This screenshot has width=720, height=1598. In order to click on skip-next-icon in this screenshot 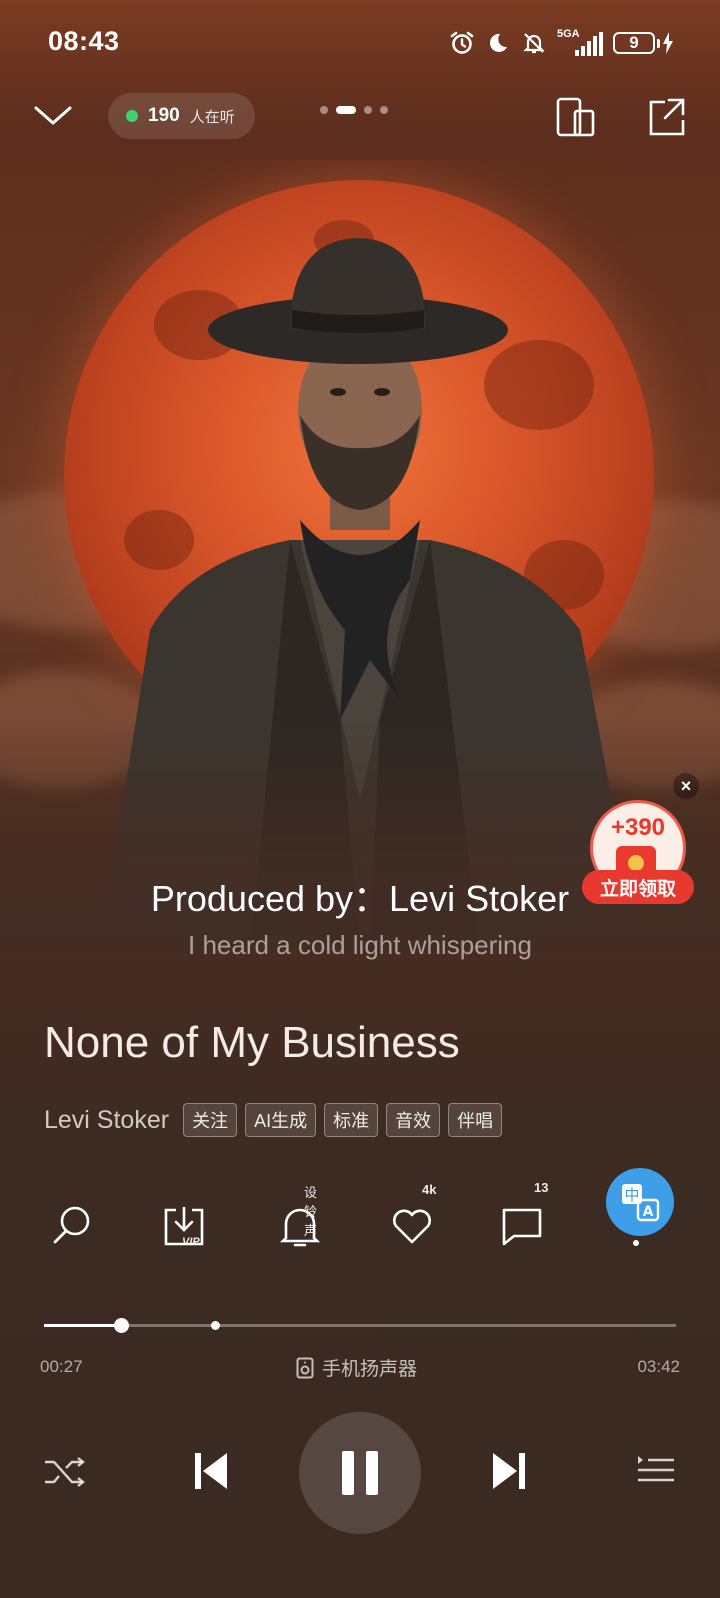, I will do `click(509, 1471)`.